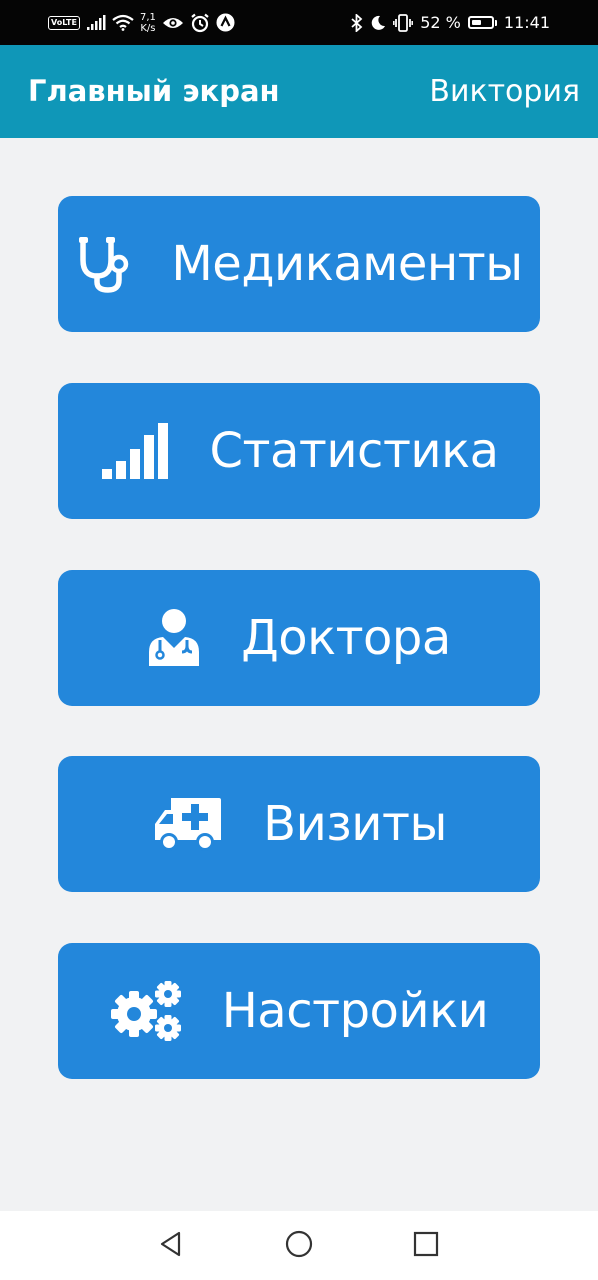 This screenshot has height=1280, width=598. Describe the element at coordinates (504, 91) in the screenshot. I see `user-name: Виктория` at that location.